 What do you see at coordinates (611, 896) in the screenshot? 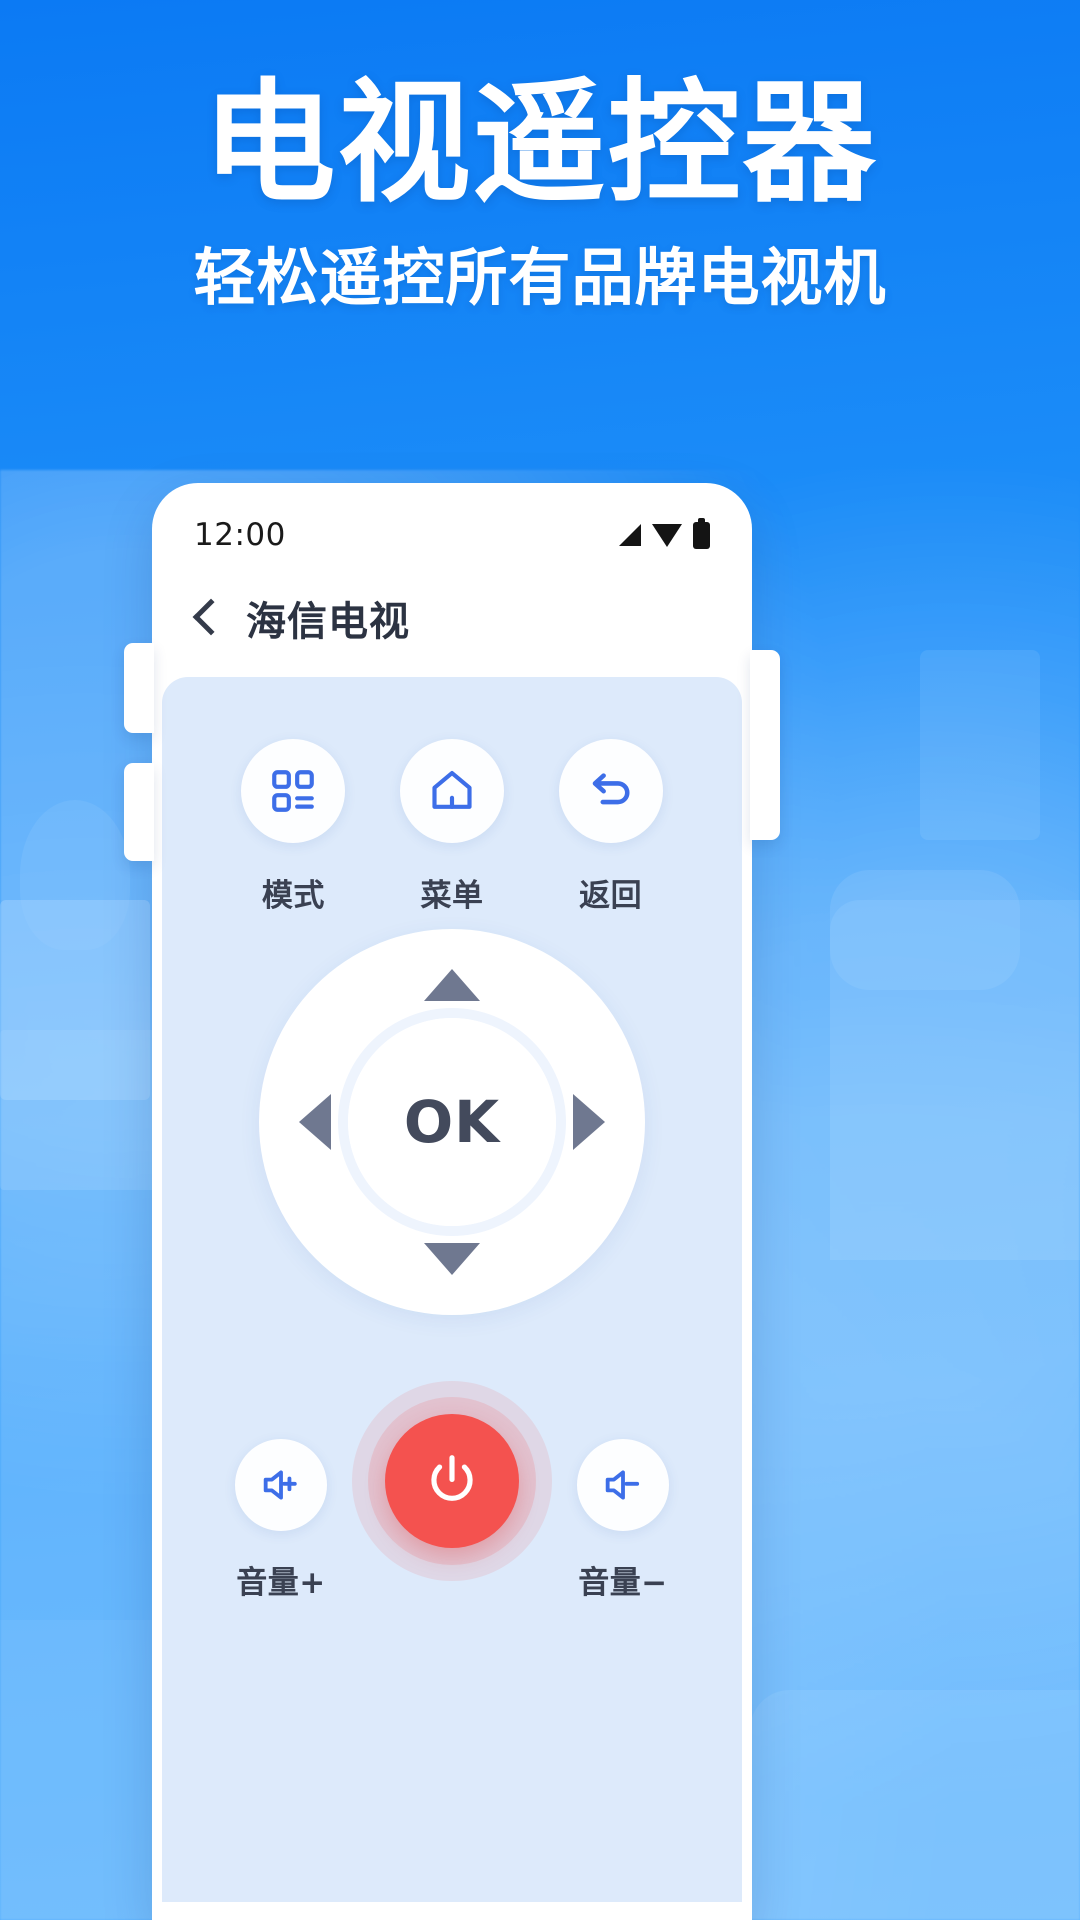
I see `back-button-label: 返回` at bounding box center [611, 896].